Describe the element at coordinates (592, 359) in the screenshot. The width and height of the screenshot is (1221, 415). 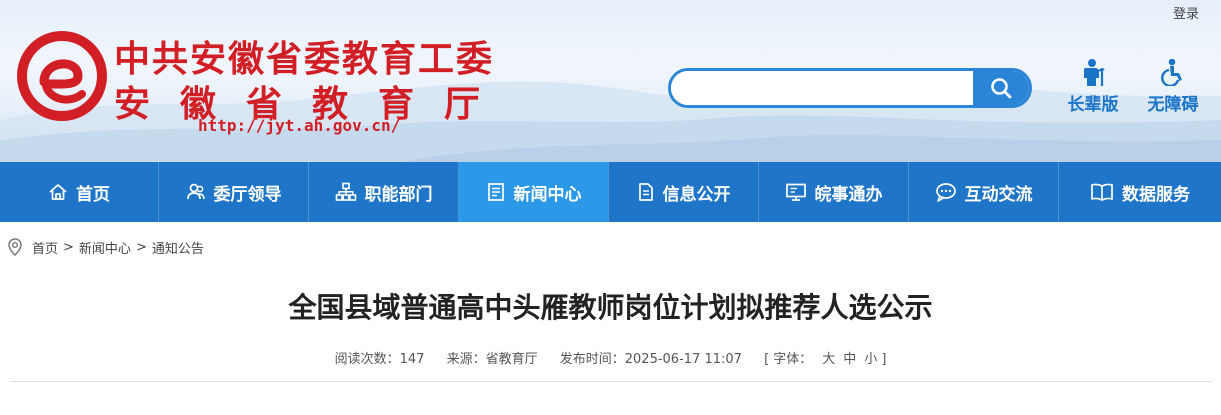
I see `publish-label: 发布时间：` at that location.